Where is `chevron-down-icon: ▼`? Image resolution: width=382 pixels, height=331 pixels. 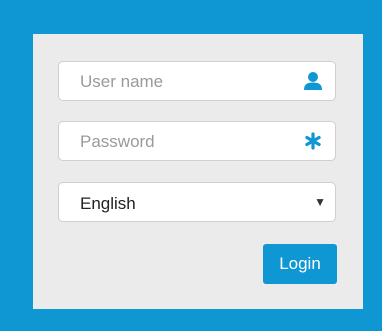 chevron-down-icon: ▼ is located at coordinates (320, 202).